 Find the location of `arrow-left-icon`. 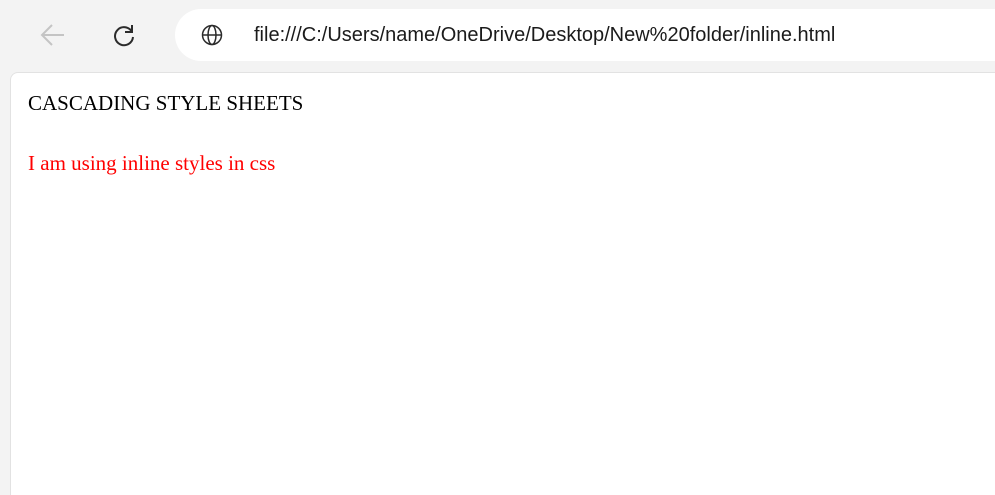

arrow-left-icon is located at coordinates (52, 35).